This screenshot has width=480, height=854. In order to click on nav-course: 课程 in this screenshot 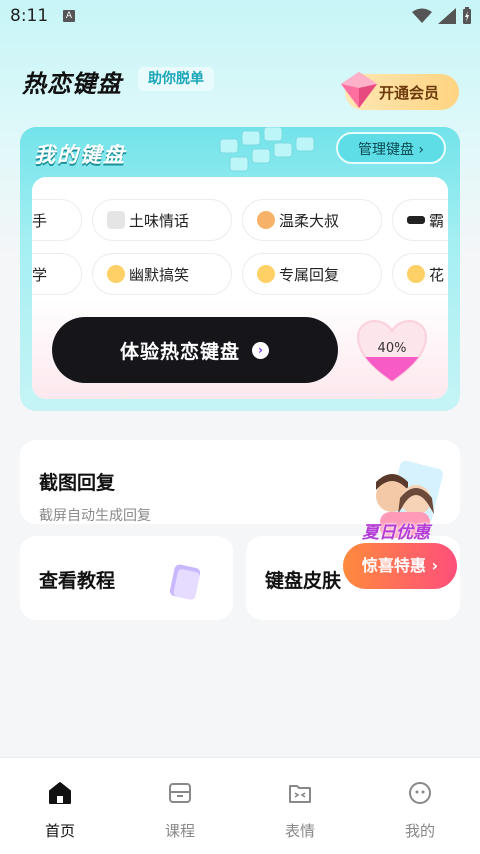, I will do `click(180, 806)`.